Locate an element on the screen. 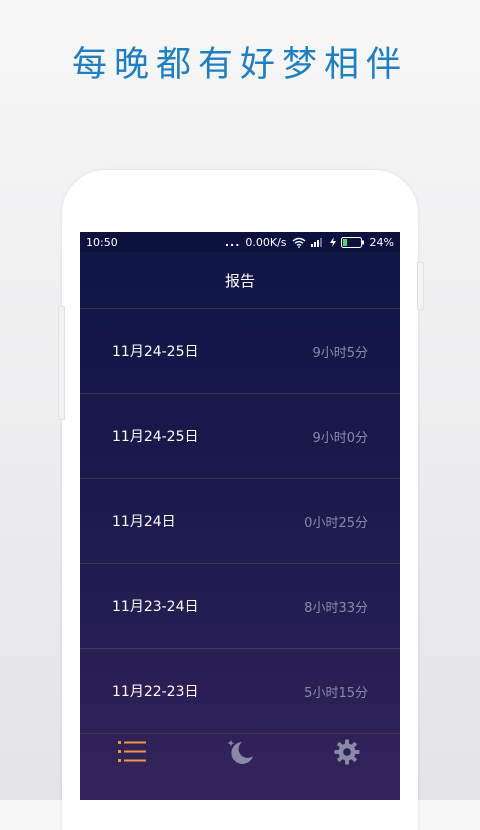  tab-reports is located at coordinates (133, 754).